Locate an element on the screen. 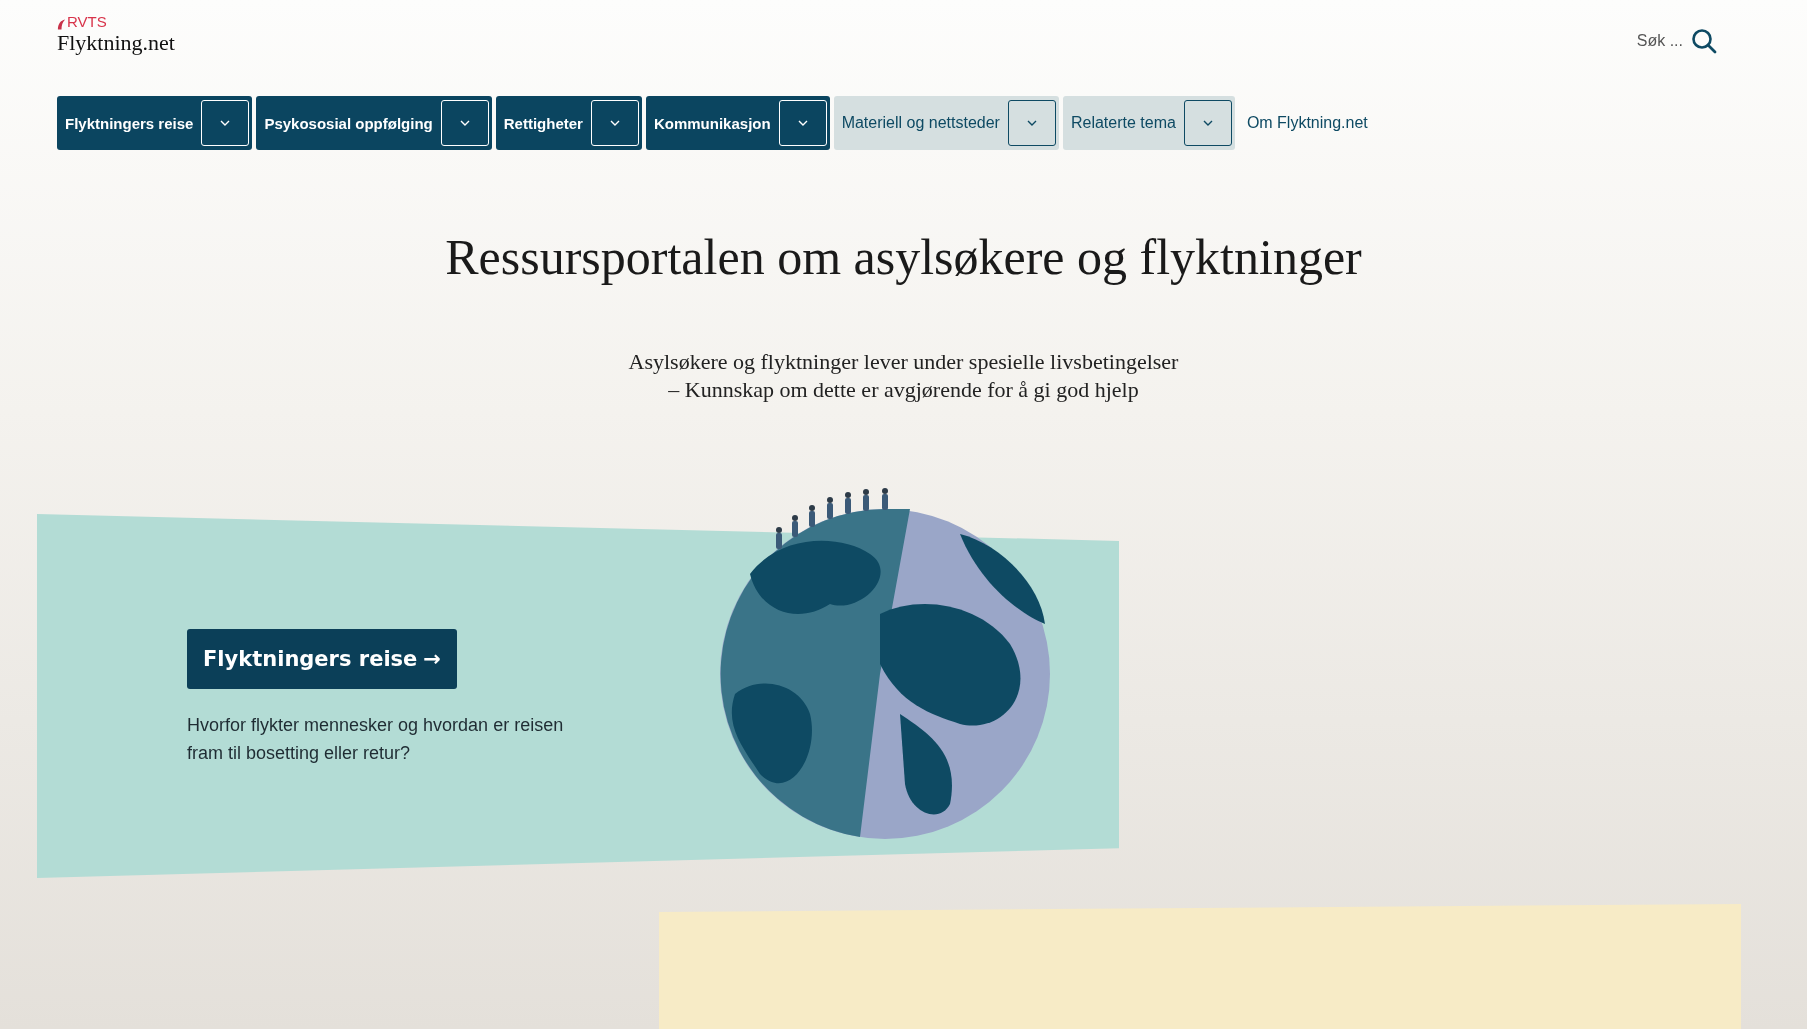  subtitle-line: – Kunnskap om dette er avgjørende for å gi god hjelp is located at coordinates (903, 390).